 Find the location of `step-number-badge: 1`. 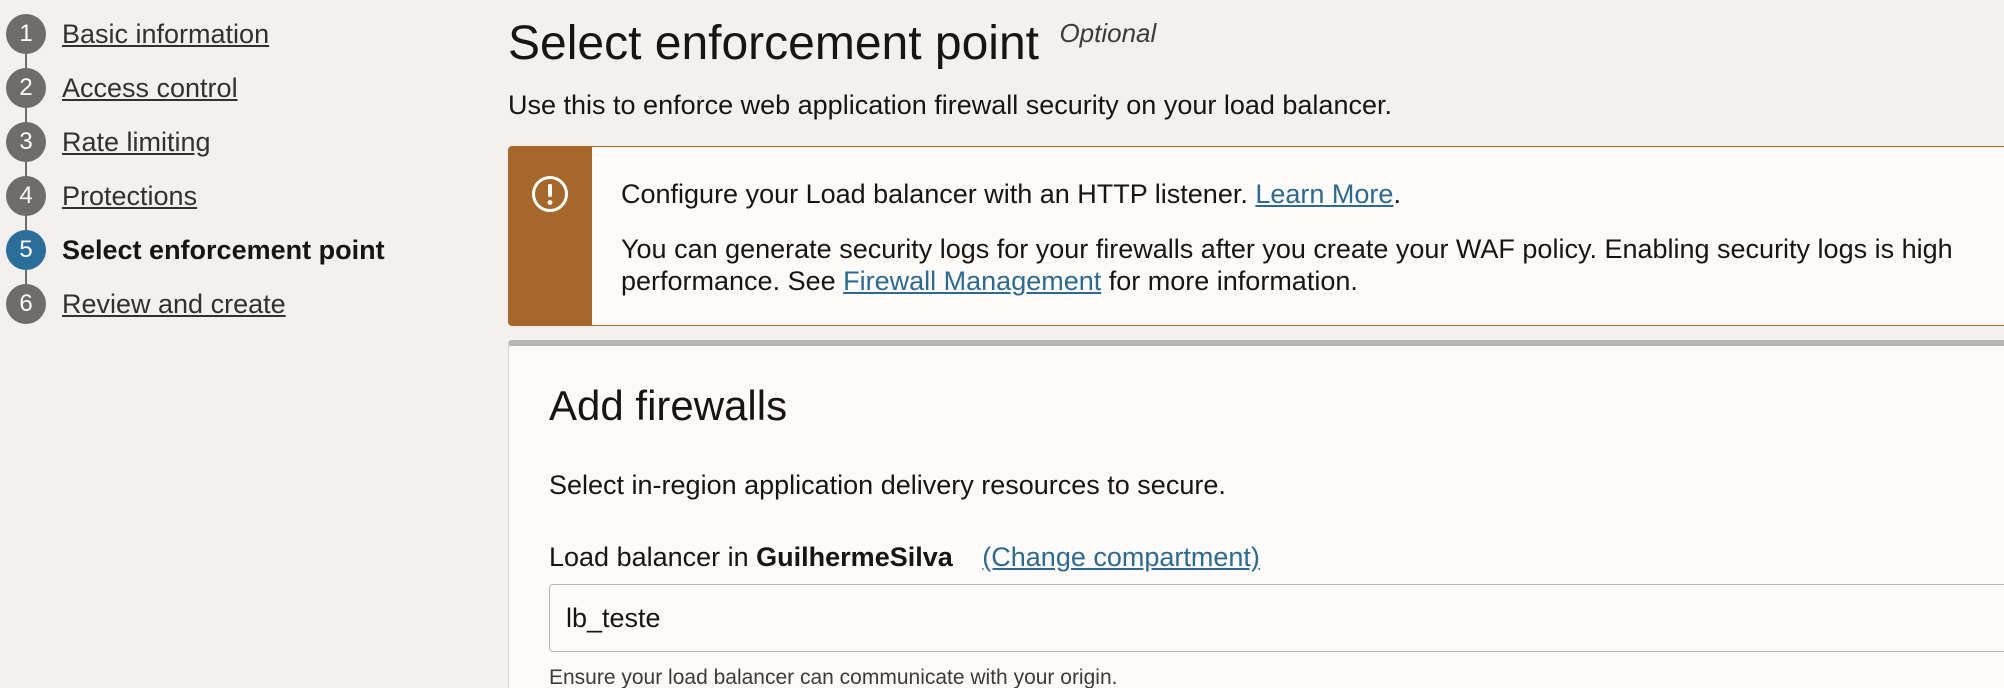

step-number-badge: 1 is located at coordinates (26, 34).